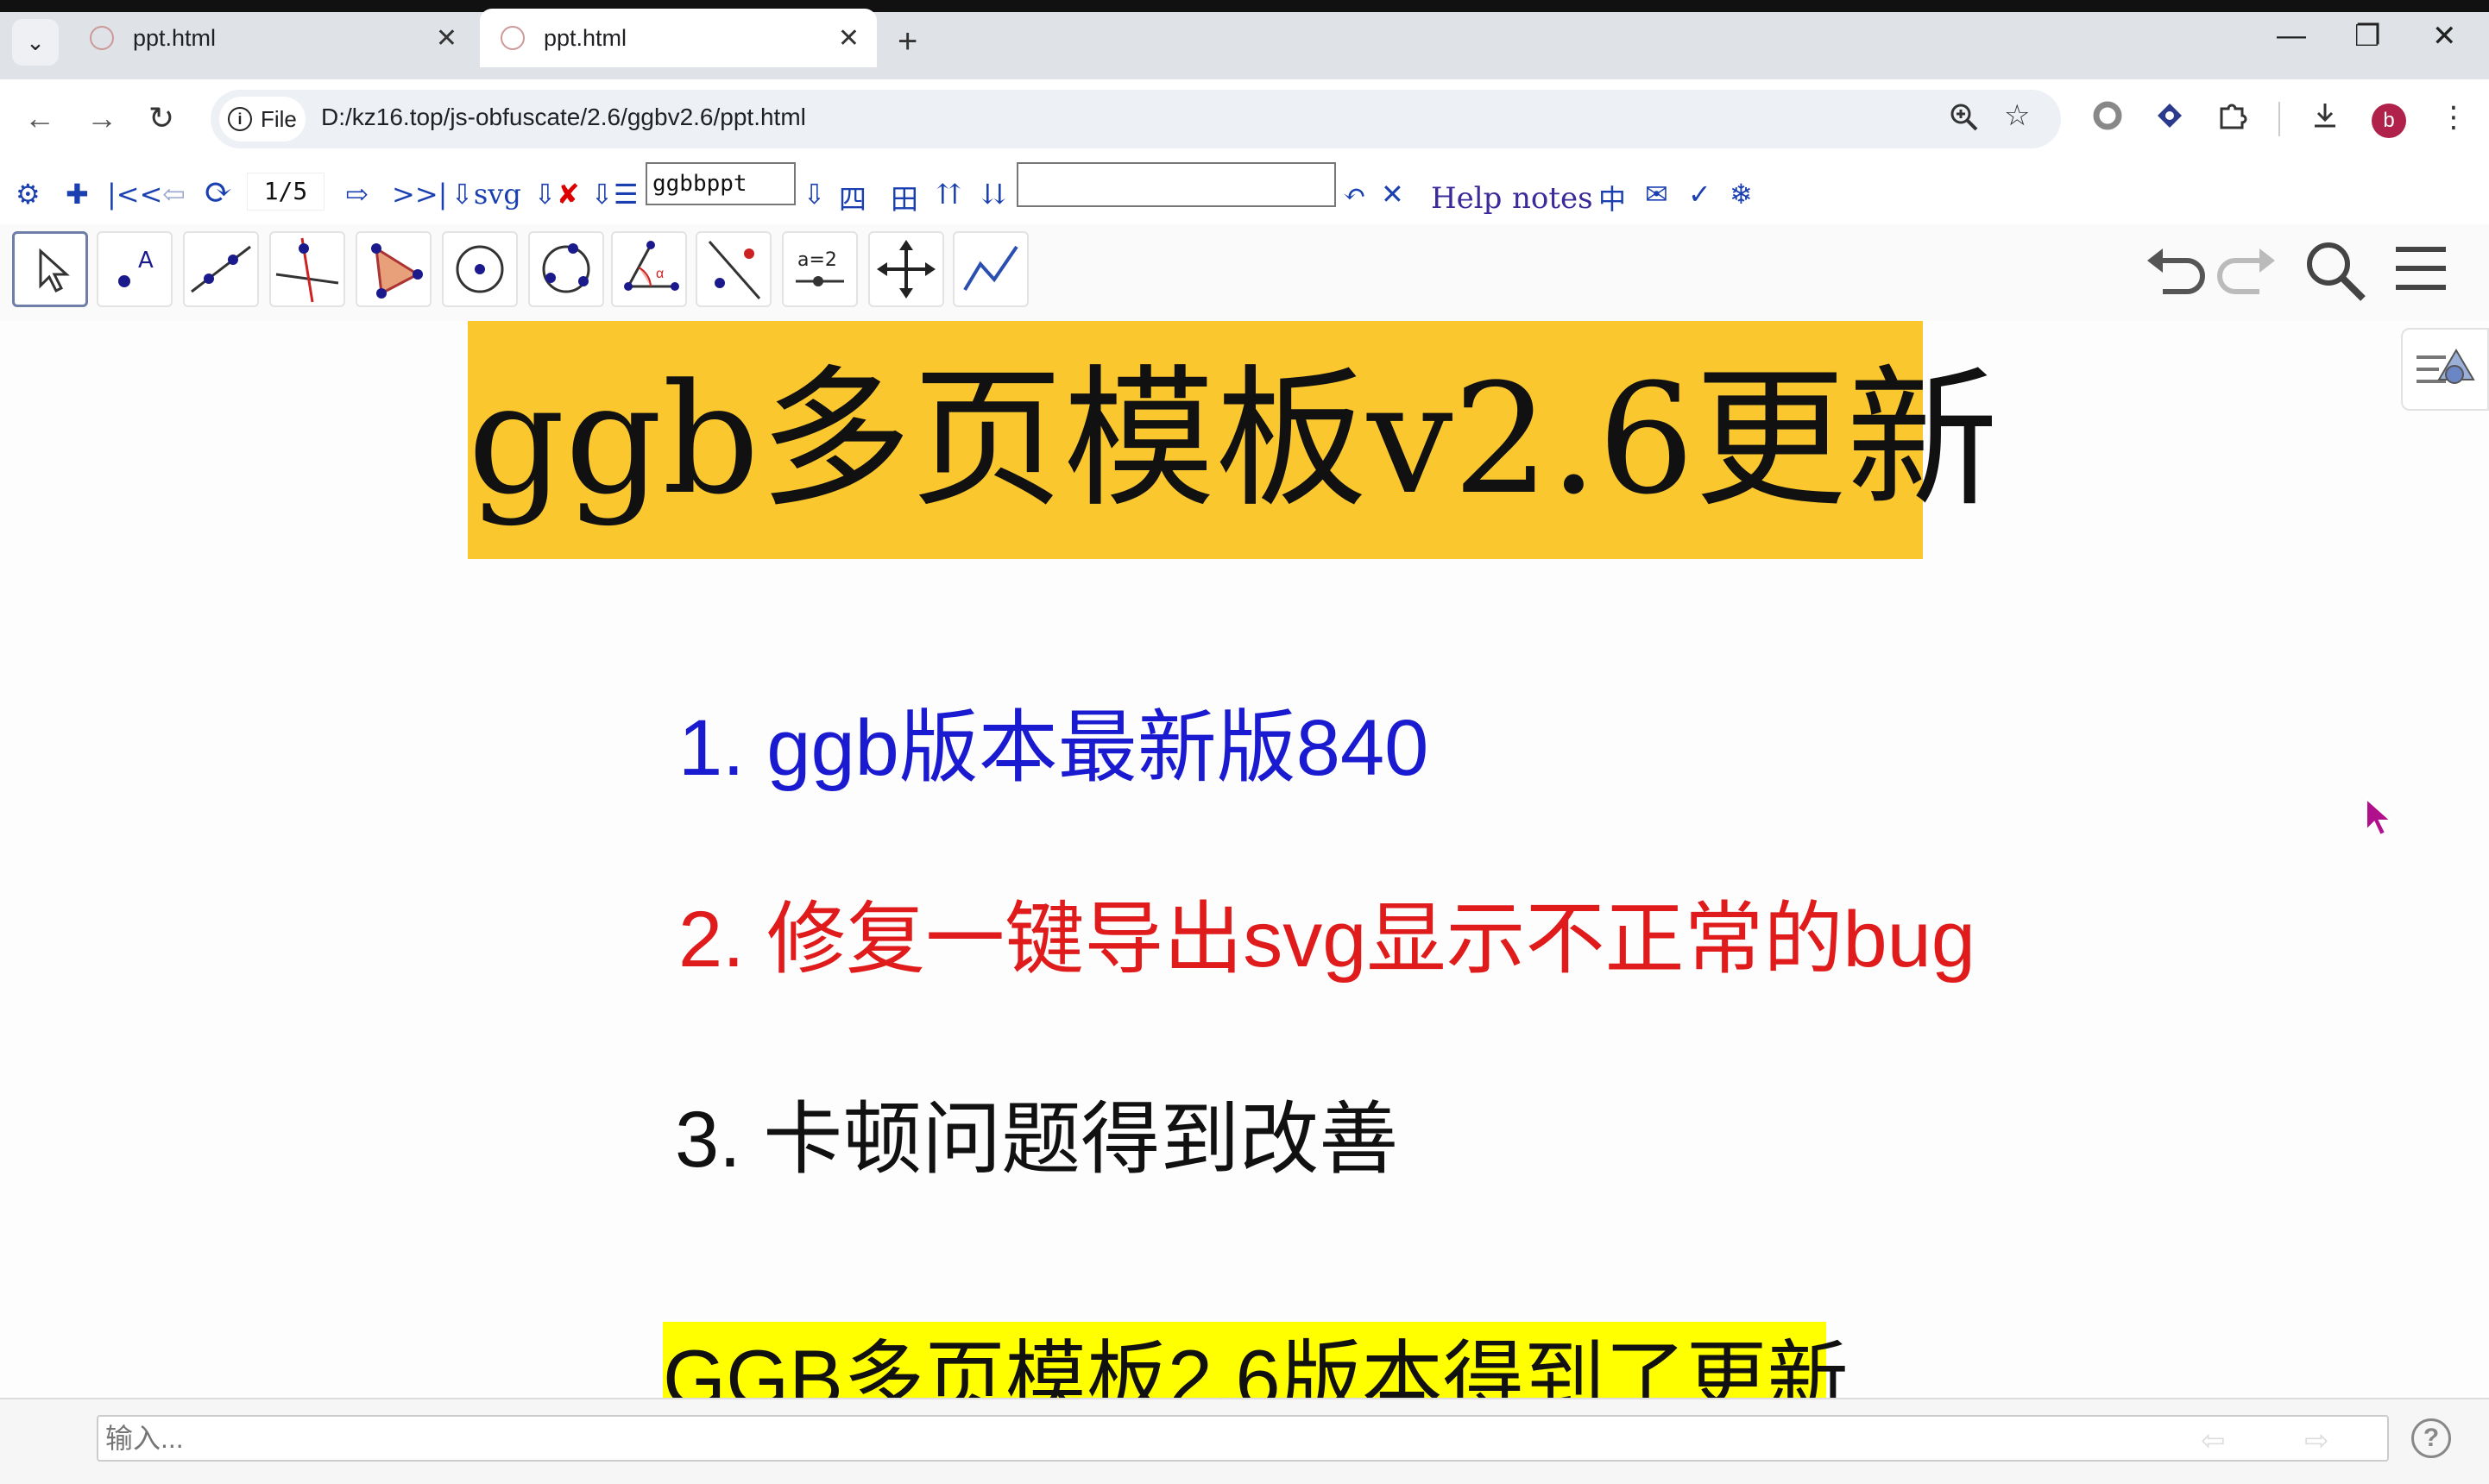  Describe the element at coordinates (2107, 120) in the screenshot. I see `extension-circle-icon` at that location.